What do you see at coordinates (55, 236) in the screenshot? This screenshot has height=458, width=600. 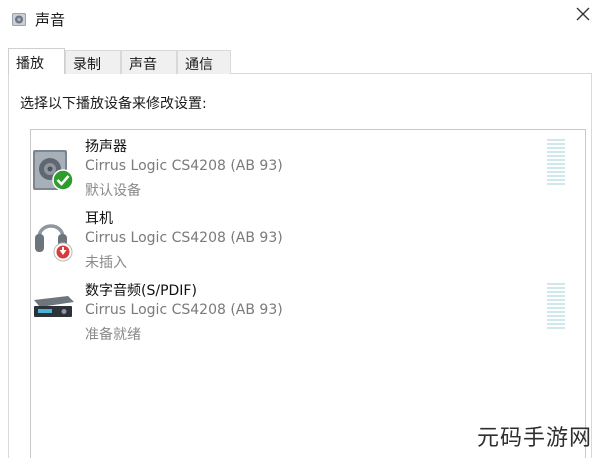 I see `headphones-icon` at bounding box center [55, 236].